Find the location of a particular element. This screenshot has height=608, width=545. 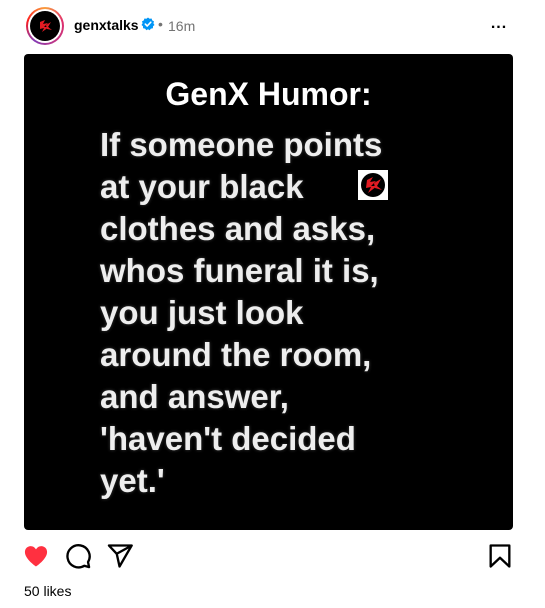

verified-badge-icon is located at coordinates (148, 24).